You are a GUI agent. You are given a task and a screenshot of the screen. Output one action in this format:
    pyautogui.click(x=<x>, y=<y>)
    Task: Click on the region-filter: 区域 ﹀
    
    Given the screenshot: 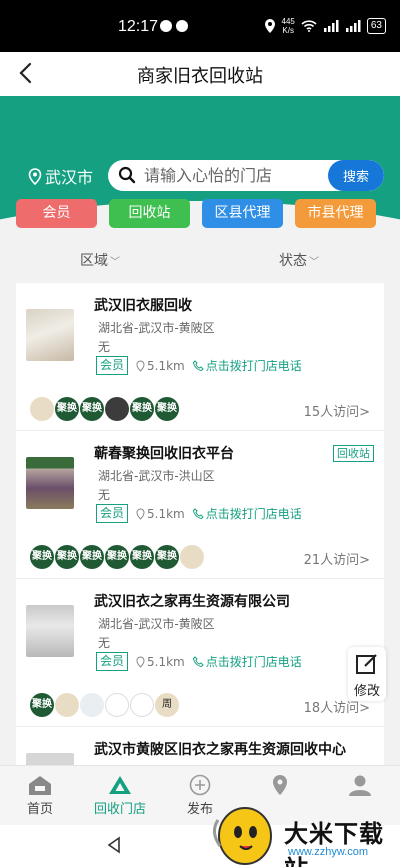 What is the action you would take?
    pyautogui.click(x=100, y=260)
    